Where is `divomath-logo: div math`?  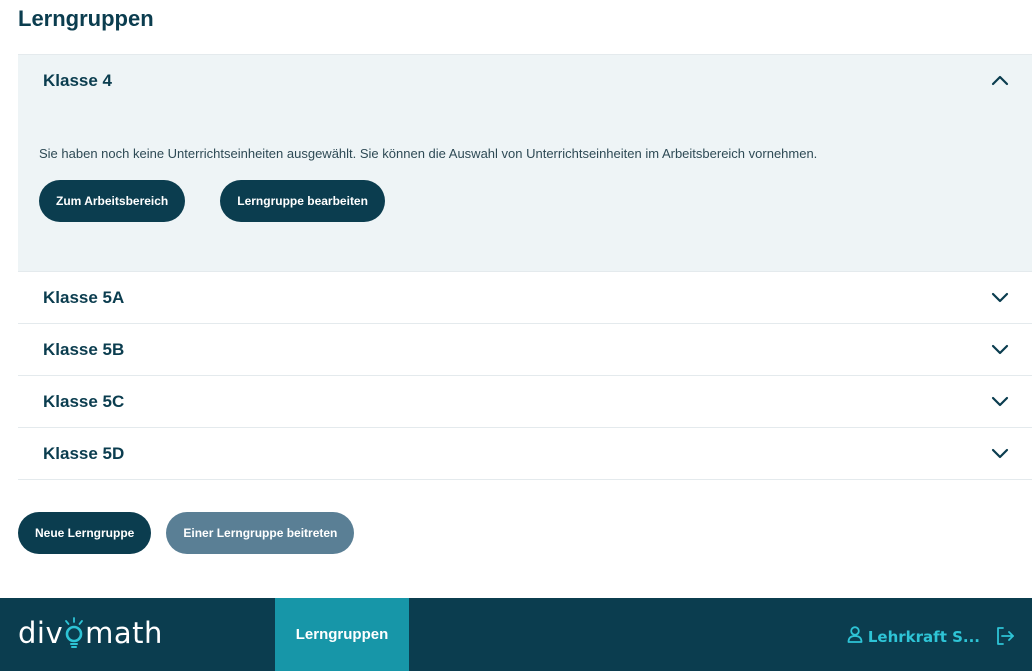 divomath-logo: div math is located at coordinates (90, 633).